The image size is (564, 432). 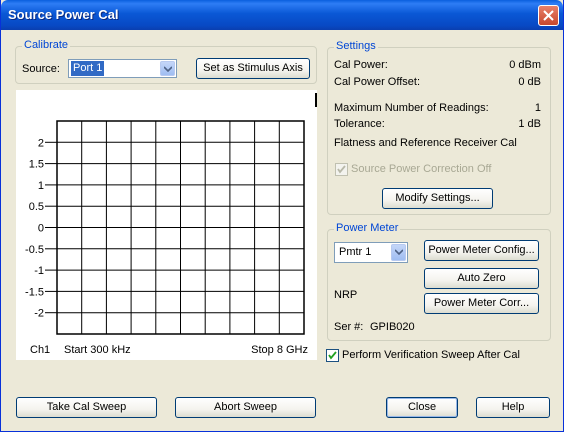 What do you see at coordinates (41, 143) in the screenshot?
I see `y-tick-label: 2` at bounding box center [41, 143].